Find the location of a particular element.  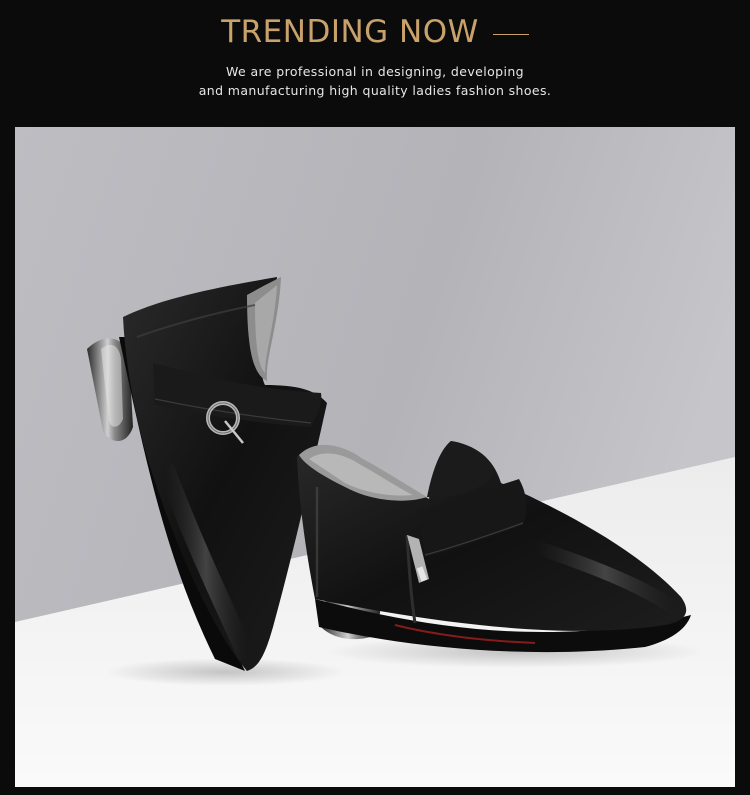

heading-row: TRENDING NOW is located at coordinates (375, 32).